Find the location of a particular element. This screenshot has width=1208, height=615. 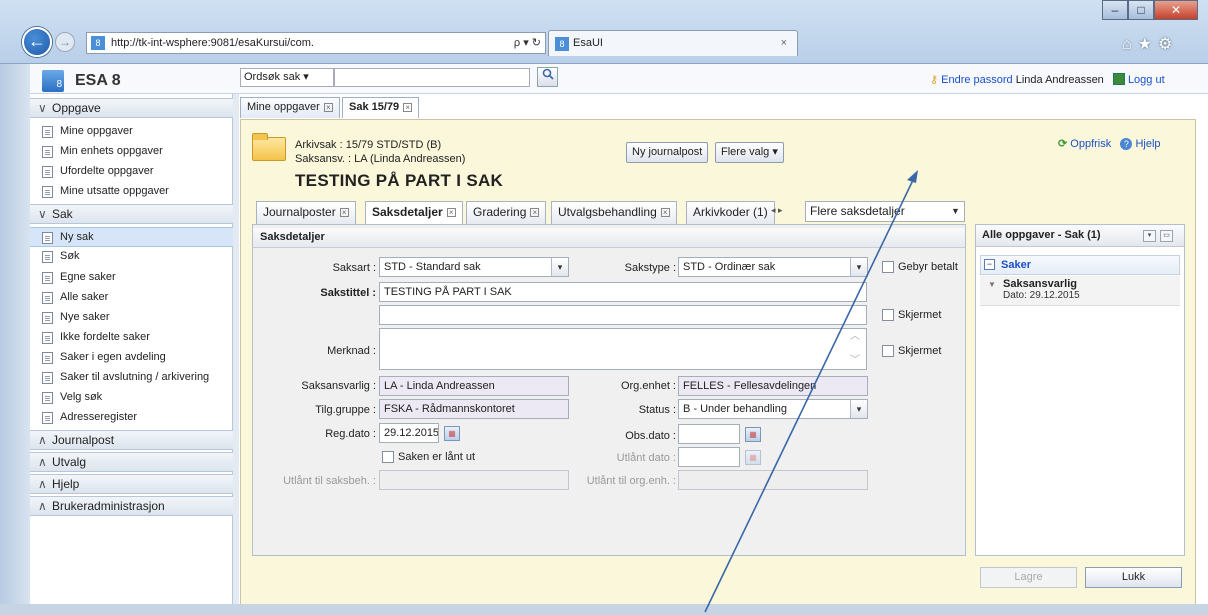

saksart-select: STD - Standard sak ▾ is located at coordinates (474, 267).